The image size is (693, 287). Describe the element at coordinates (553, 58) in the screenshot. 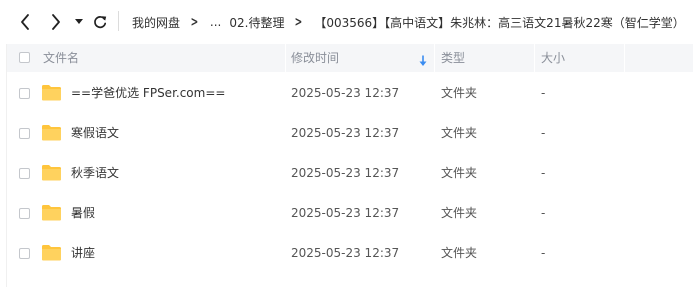

I see `header-size: 大小` at that location.